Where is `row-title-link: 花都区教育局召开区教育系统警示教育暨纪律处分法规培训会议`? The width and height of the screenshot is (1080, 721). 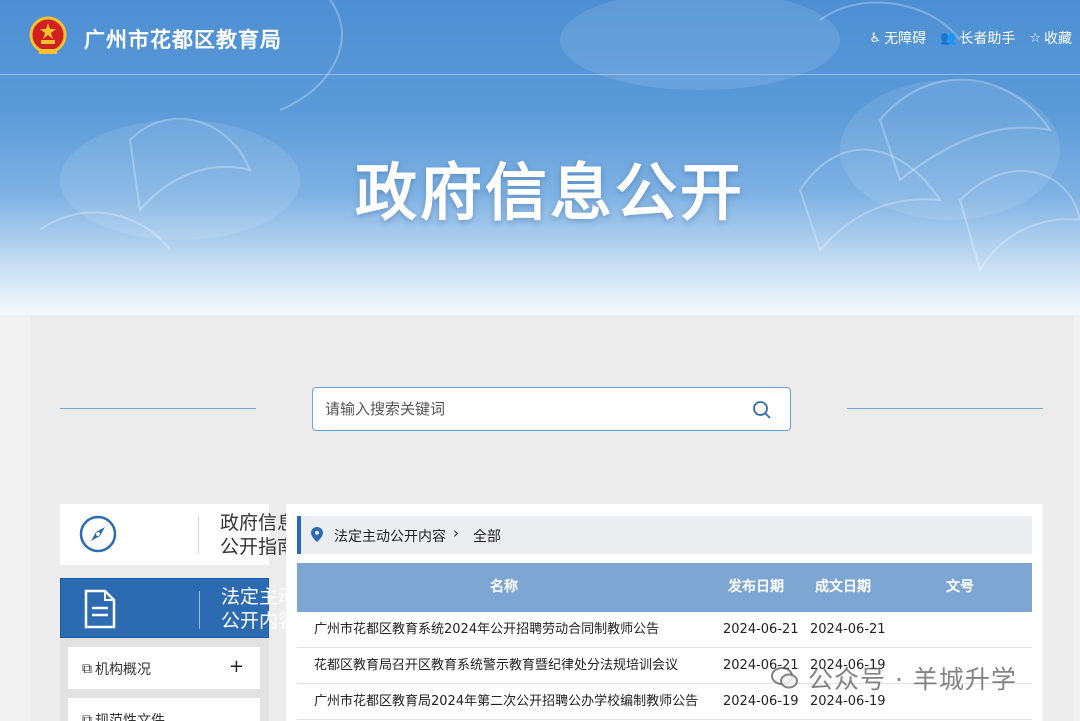
row-title-link: 花都区教育局召开区教育系统警示教育暨纪律处分法规培训会议 is located at coordinates (496, 666).